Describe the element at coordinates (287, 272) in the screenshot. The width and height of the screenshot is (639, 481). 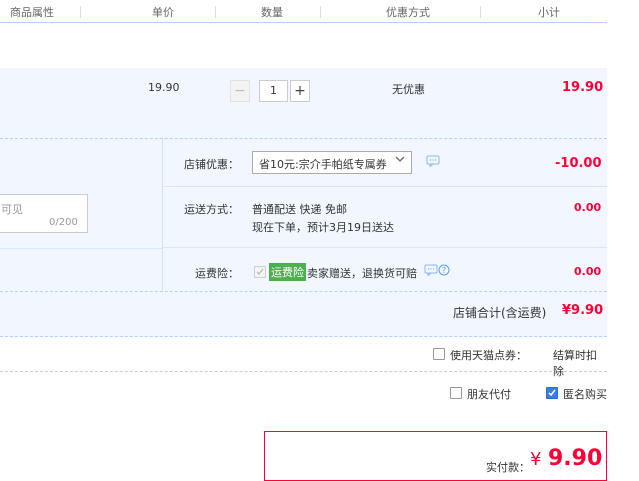
I see `insurance-tag: 运费险` at that location.